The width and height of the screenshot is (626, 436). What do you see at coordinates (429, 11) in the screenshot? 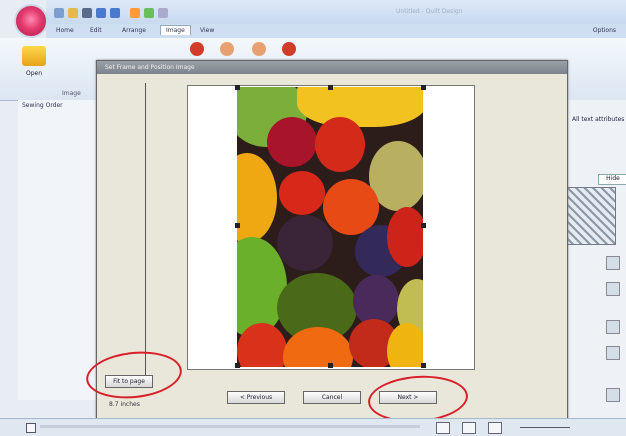
I see `window-title: Untitled - Quilt Design` at bounding box center [429, 11].